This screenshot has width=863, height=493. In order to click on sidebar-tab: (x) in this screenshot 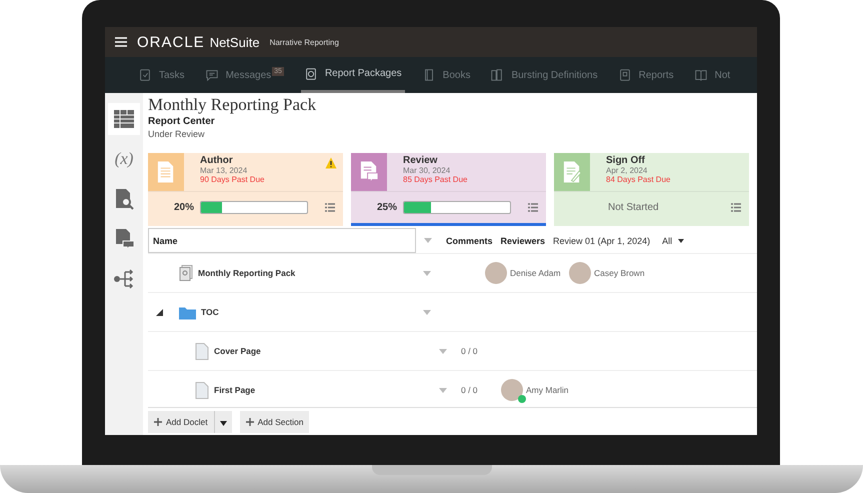, I will do `click(124, 159)`.